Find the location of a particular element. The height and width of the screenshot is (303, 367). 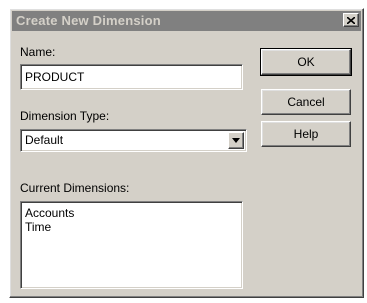

title-bar: Create New Dimension is located at coordinates (186, 21).